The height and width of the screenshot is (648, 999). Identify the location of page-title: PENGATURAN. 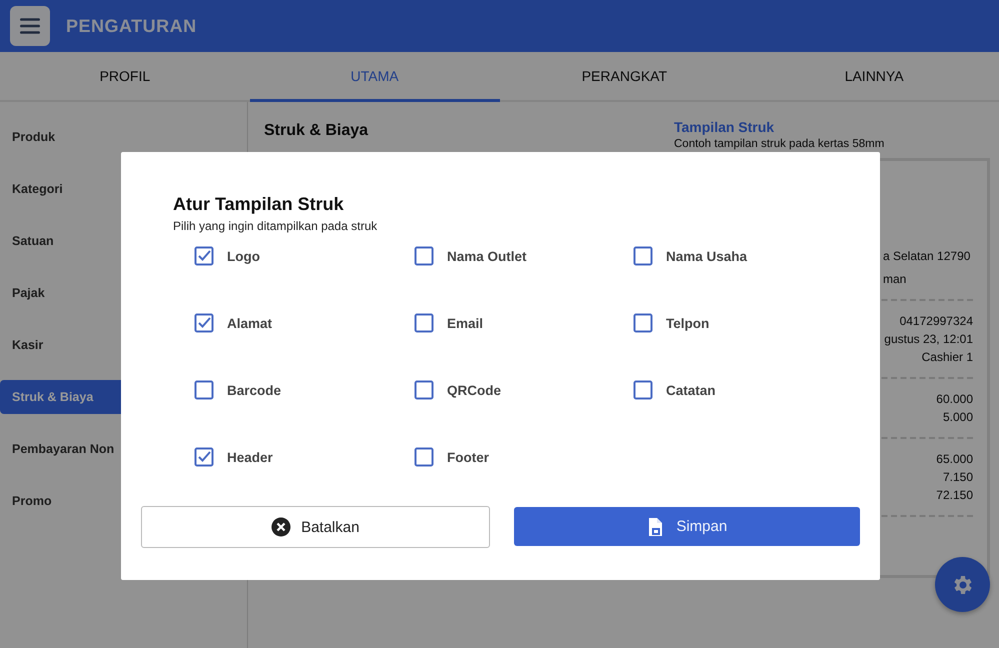
(131, 26).